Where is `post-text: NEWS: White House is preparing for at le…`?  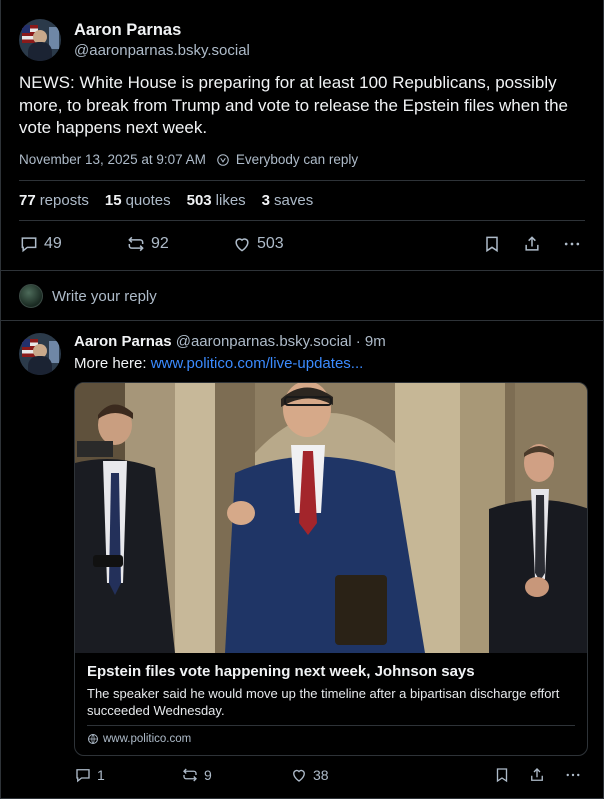 post-text: NEWS: White House is preparing for at le… is located at coordinates (294, 105).